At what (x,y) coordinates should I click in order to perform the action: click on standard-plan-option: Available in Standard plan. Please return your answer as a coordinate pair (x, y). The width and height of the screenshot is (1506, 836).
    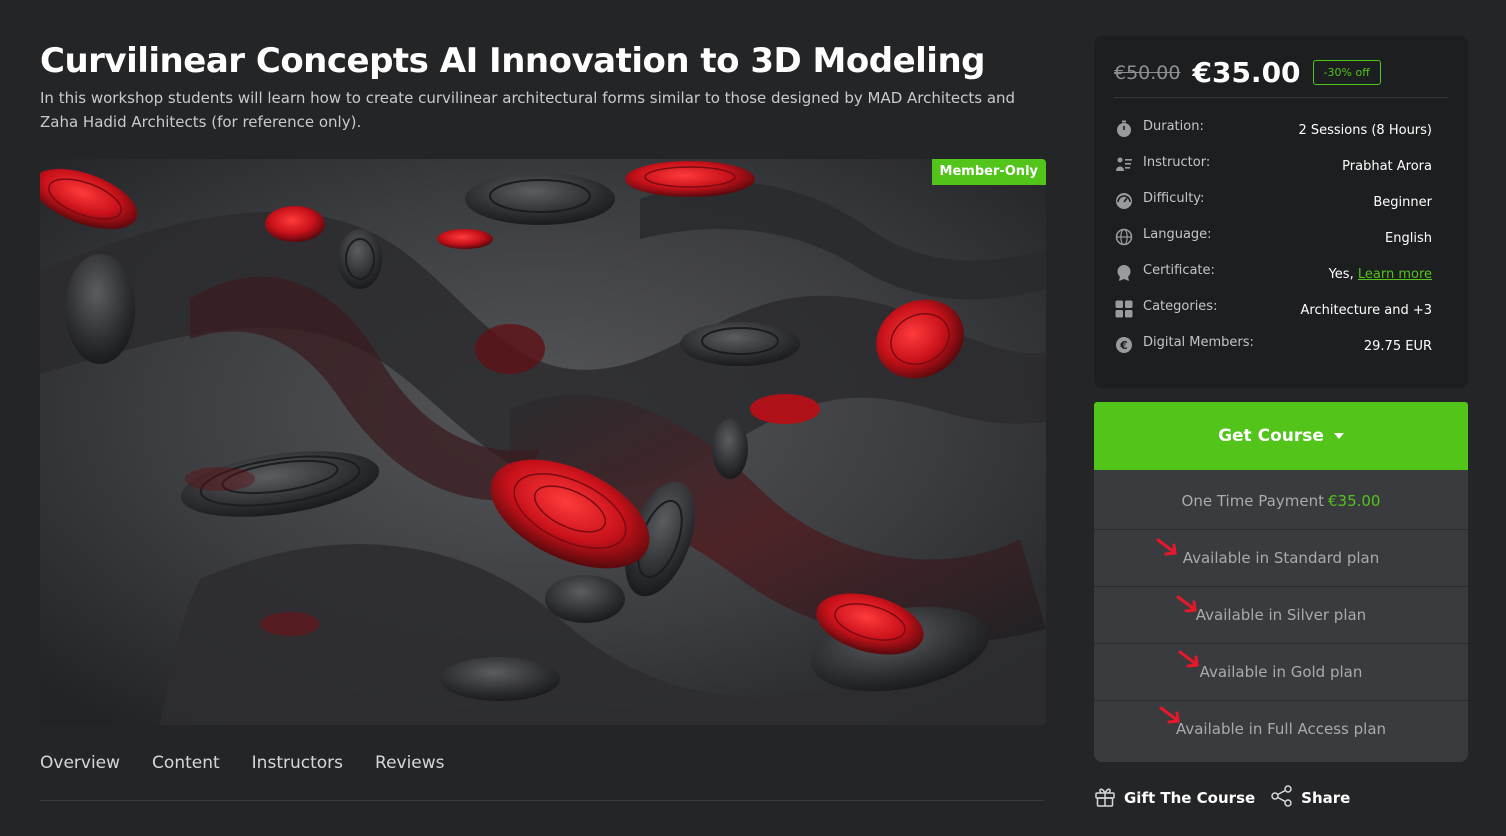
    Looking at the image, I should click on (1281, 558).